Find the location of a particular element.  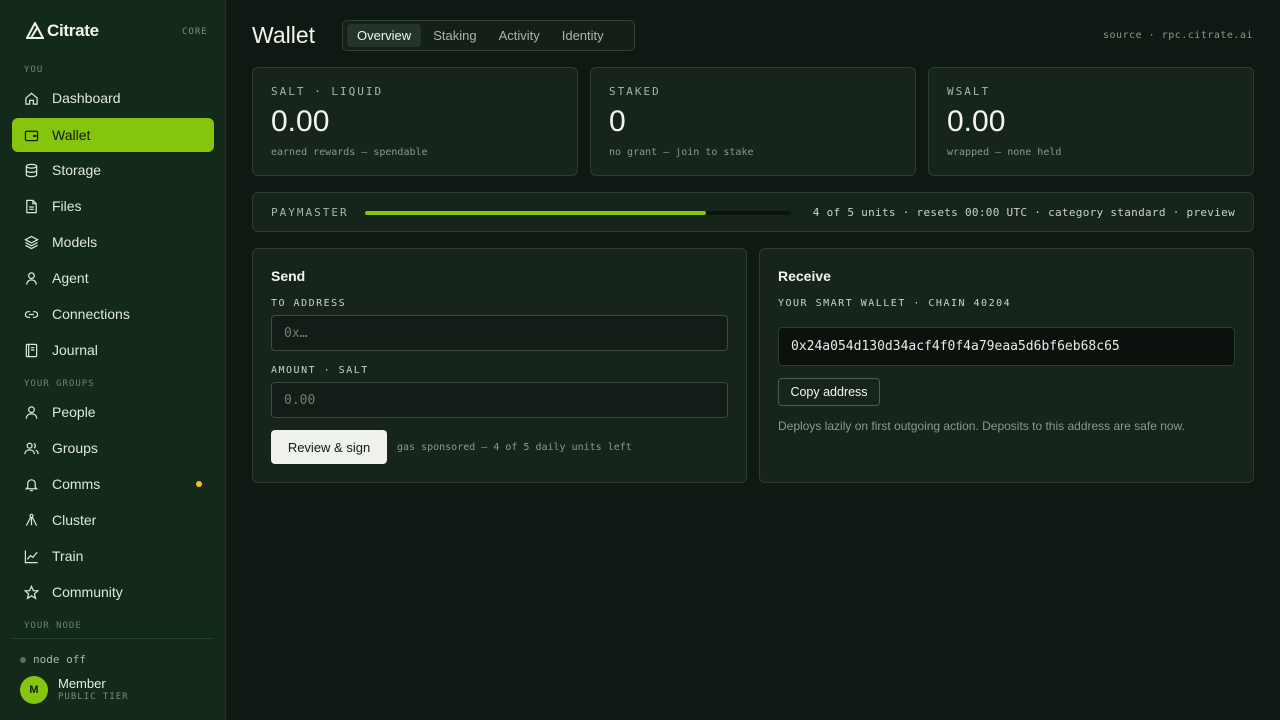

review-sign-button: Review & sign is located at coordinates (329, 447).